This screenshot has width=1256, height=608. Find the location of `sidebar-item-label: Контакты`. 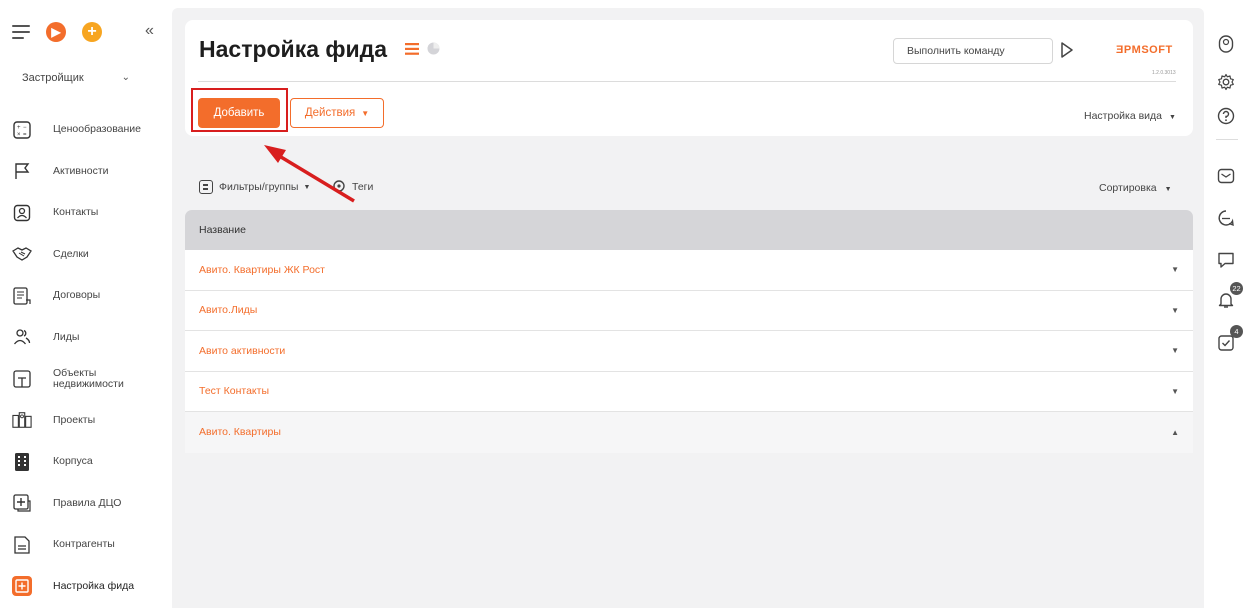

sidebar-item-label: Контакты is located at coordinates (76, 212).